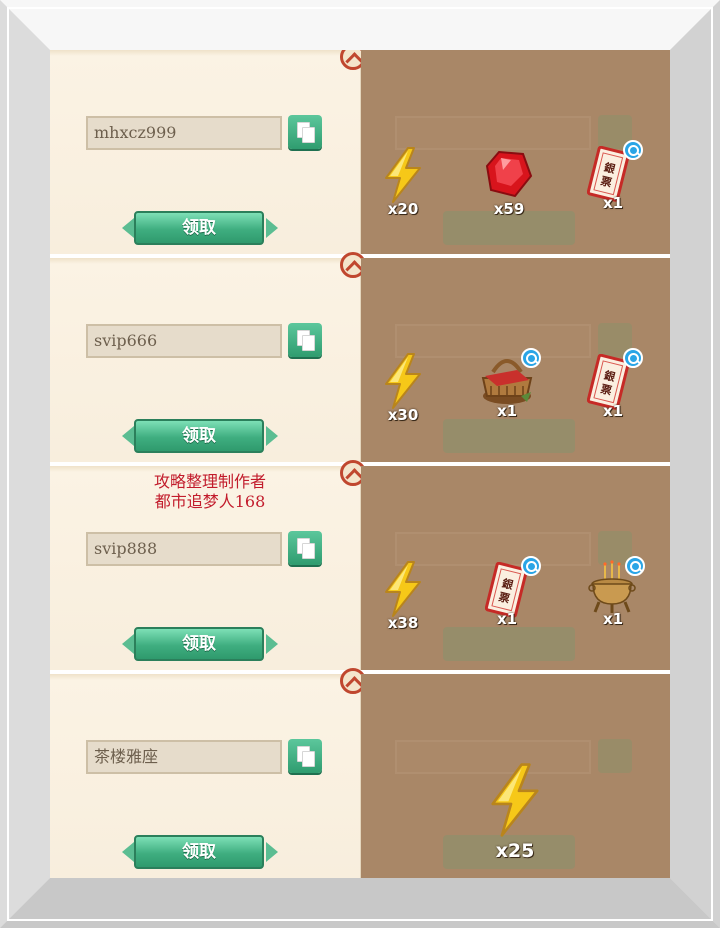 The height and width of the screenshot is (928, 720). I want to click on reward-item: x25, so click(515, 812).